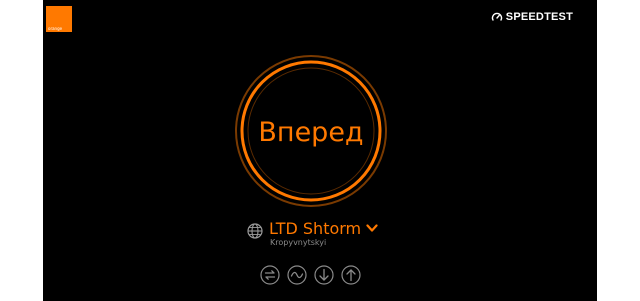 Image resolution: width=640 pixels, height=301 pixels. I want to click on download-icon, so click(324, 275).